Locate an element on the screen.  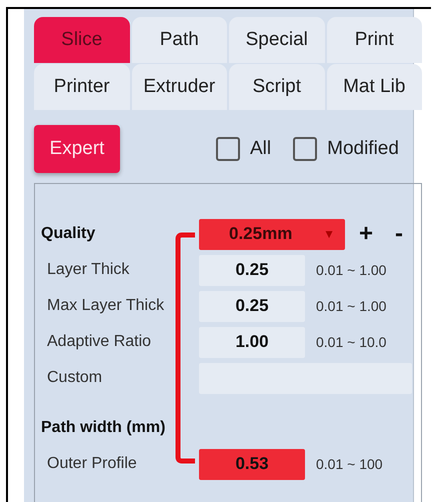
field-label: Max Layer Thick is located at coordinates (106, 306).